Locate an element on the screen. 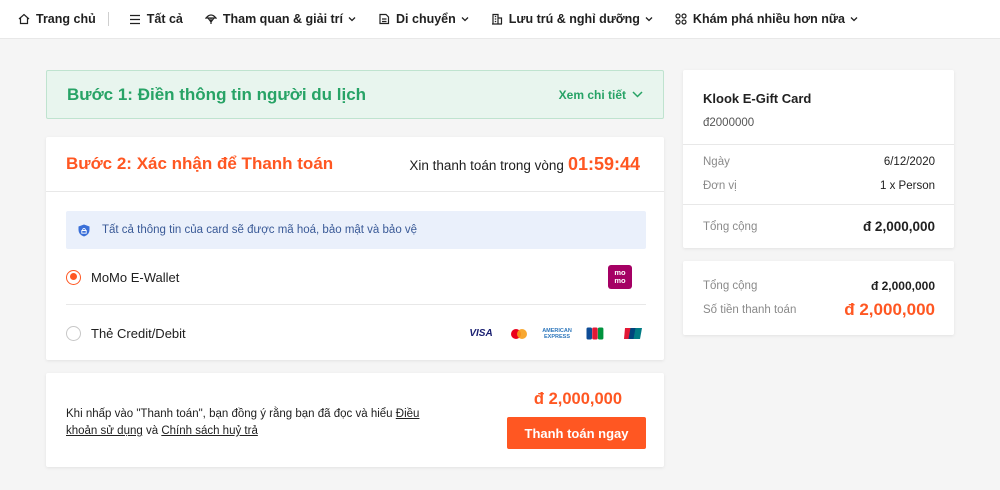  building-icon is located at coordinates (496, 19).